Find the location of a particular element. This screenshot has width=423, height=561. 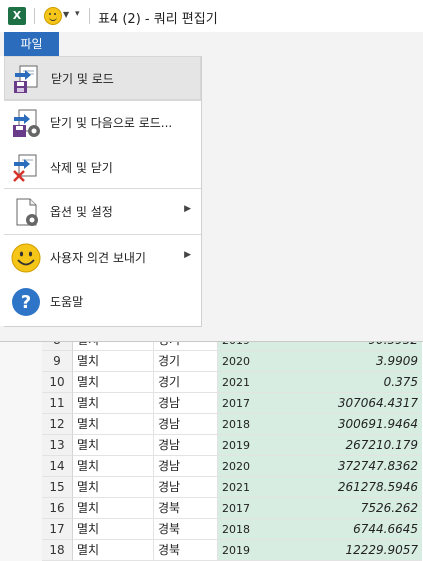

menu-item-delete-close: 삭제 및 닫기 is located at coordinates (102, 168).